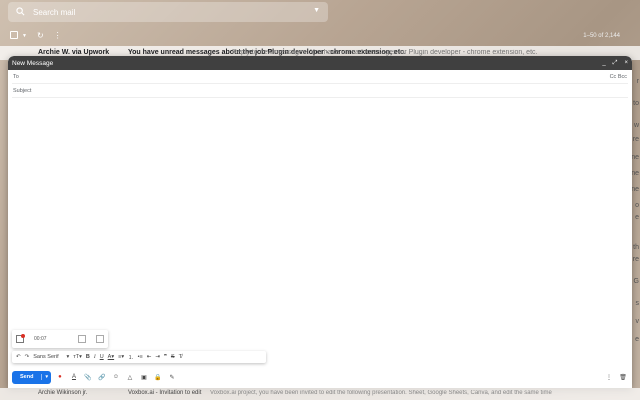 Image resolution: width=640 pixels, height=400 pixels. What do you see at coordinates (601, 36) in the screenshot?
I see `pager-text: 1–50 of 2,144` at bounding box center [601, 36].